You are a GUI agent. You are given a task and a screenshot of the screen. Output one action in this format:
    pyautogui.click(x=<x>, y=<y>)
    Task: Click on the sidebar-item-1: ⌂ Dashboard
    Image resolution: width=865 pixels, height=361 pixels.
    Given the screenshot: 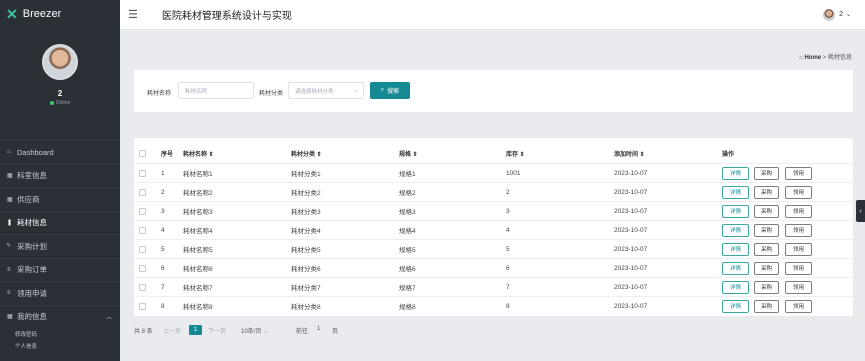 What is the action you would take?
    pyautogui.click(x=60, y=152)
    